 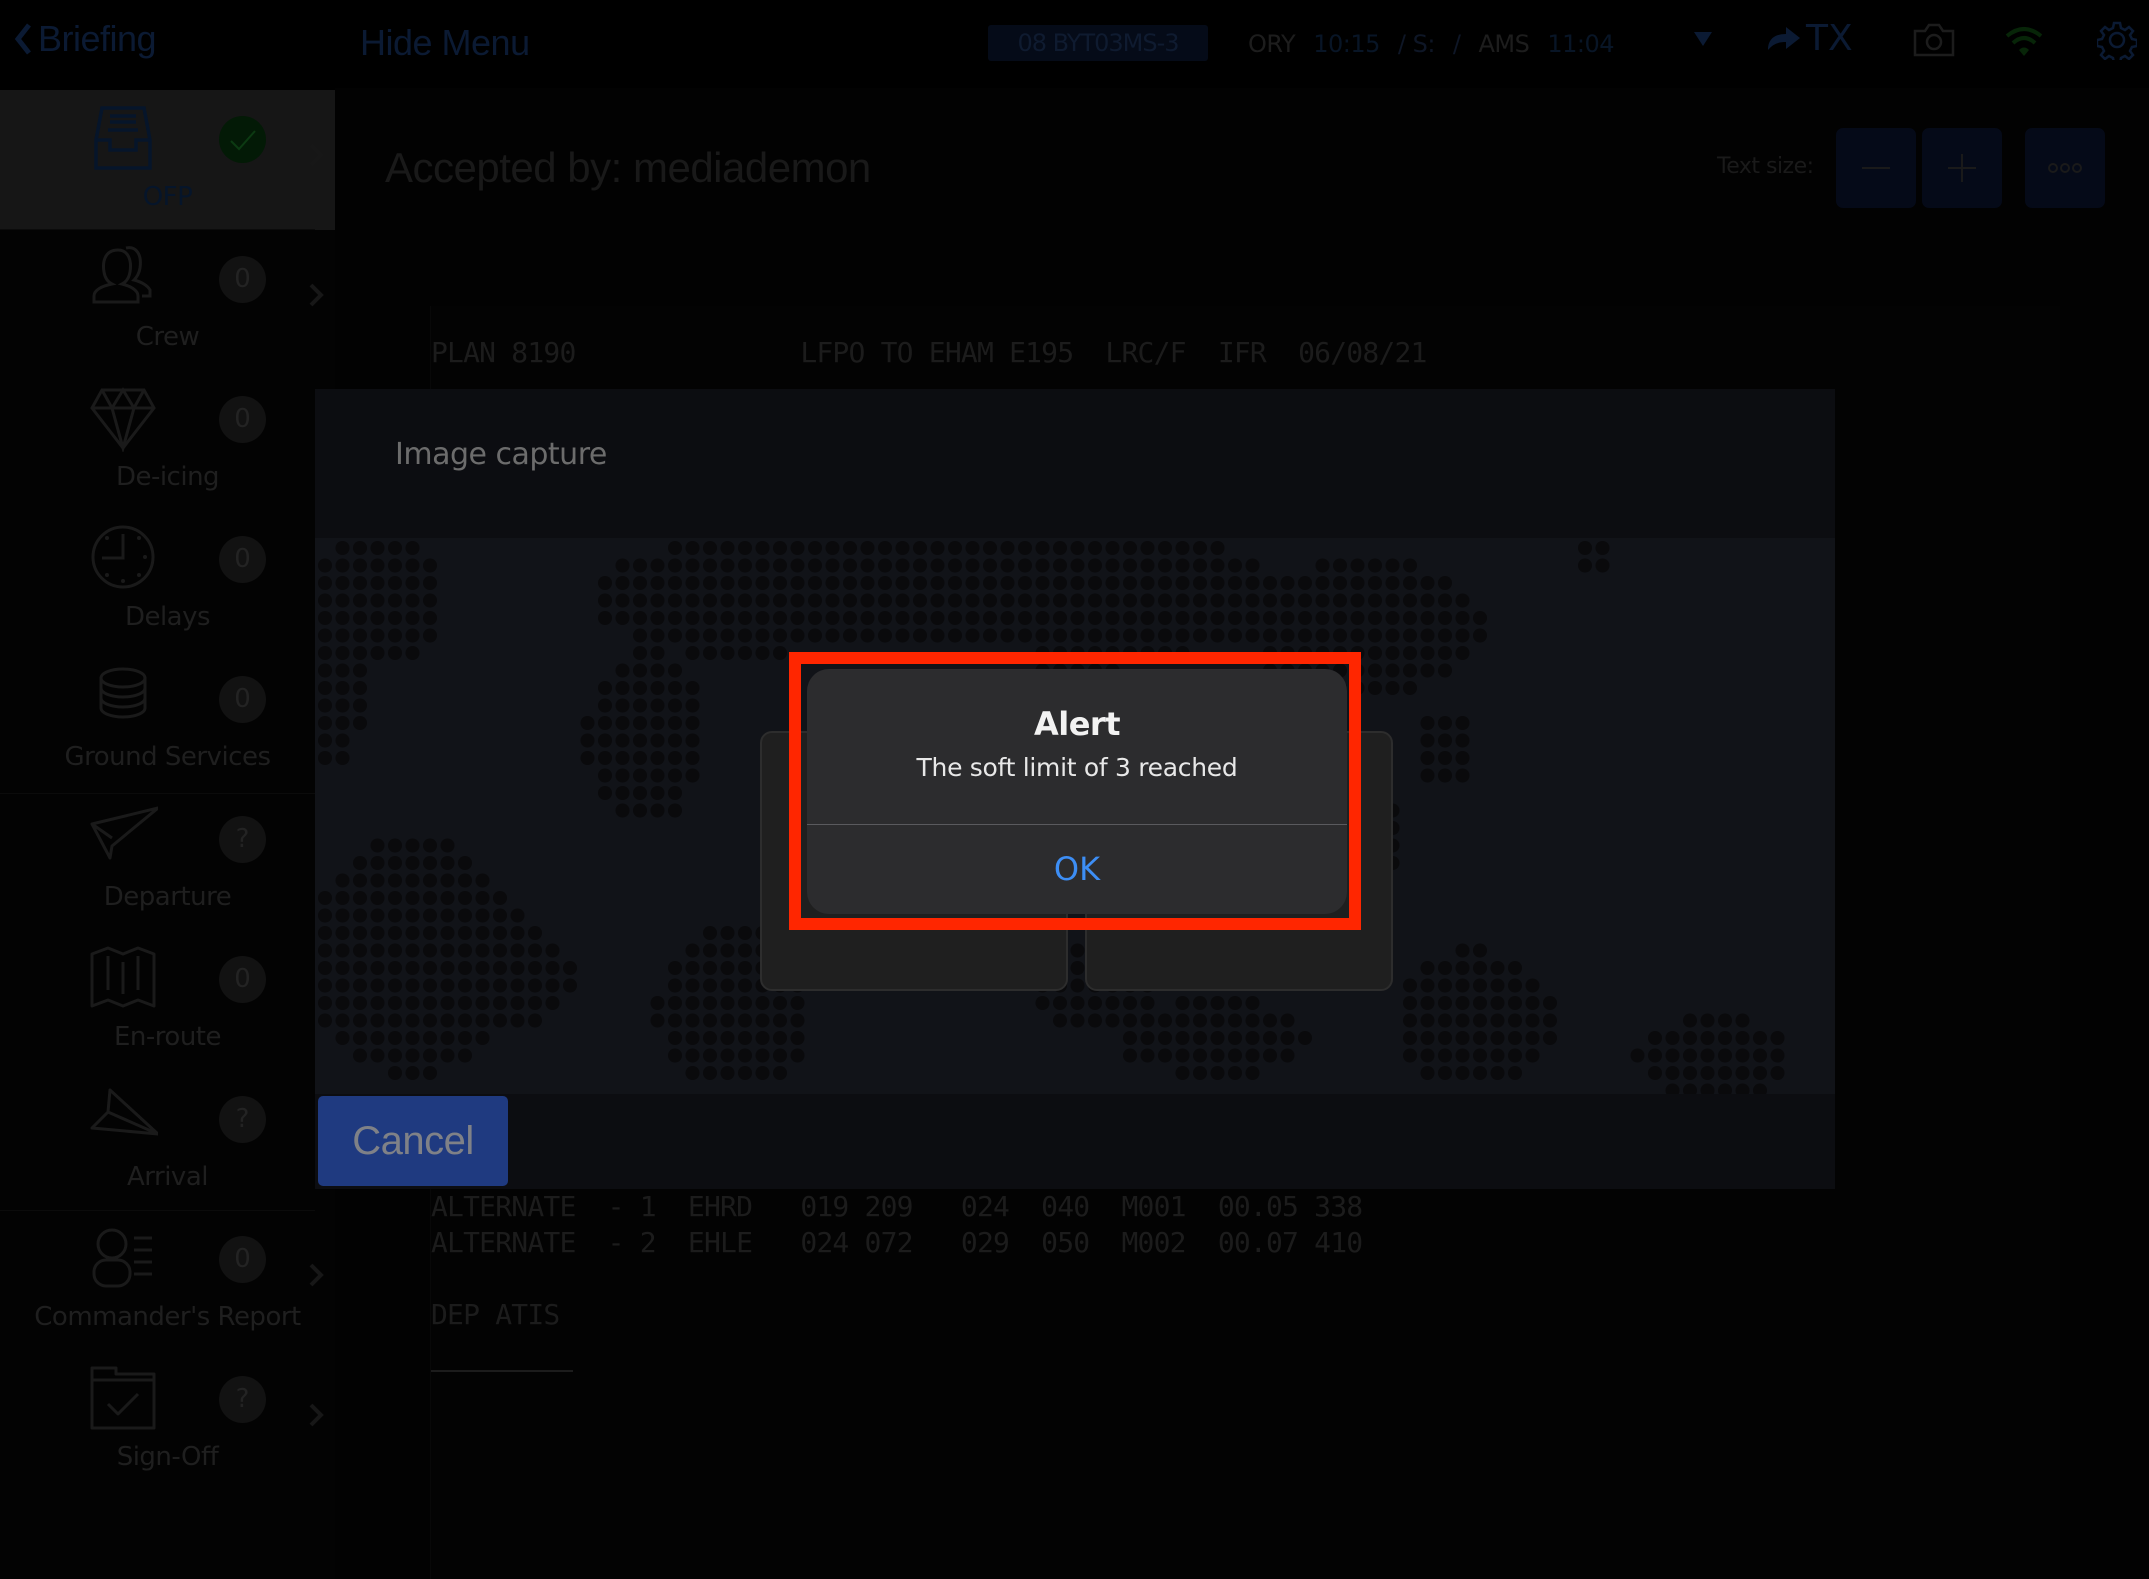 I want to click on sidebar-item-commanders-report: 0 Commander's Report, so click(x=167, y=1280).